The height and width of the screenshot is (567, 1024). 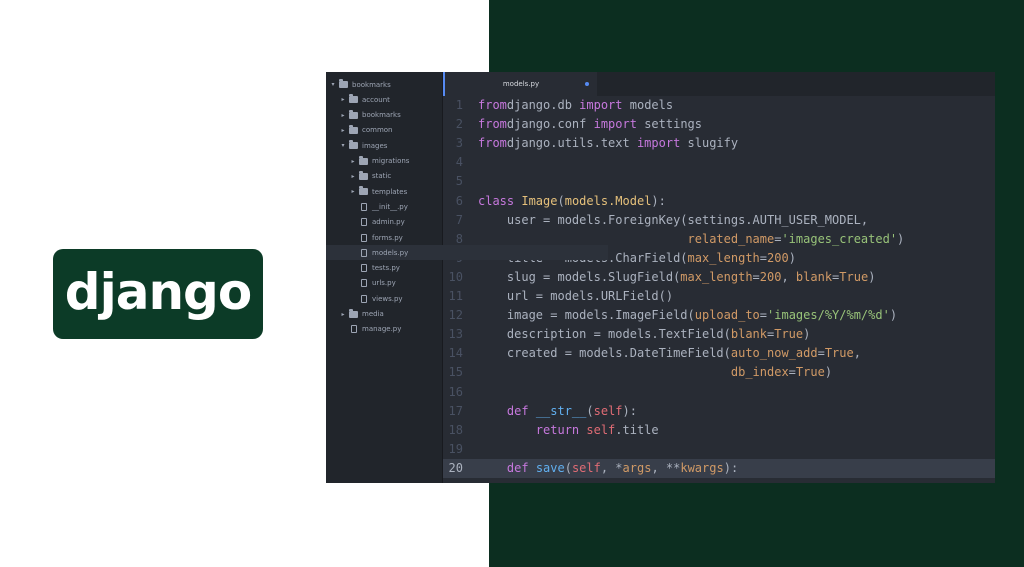 I want to click on tree-item-views-py: views.py, so click(x=376, y=298).